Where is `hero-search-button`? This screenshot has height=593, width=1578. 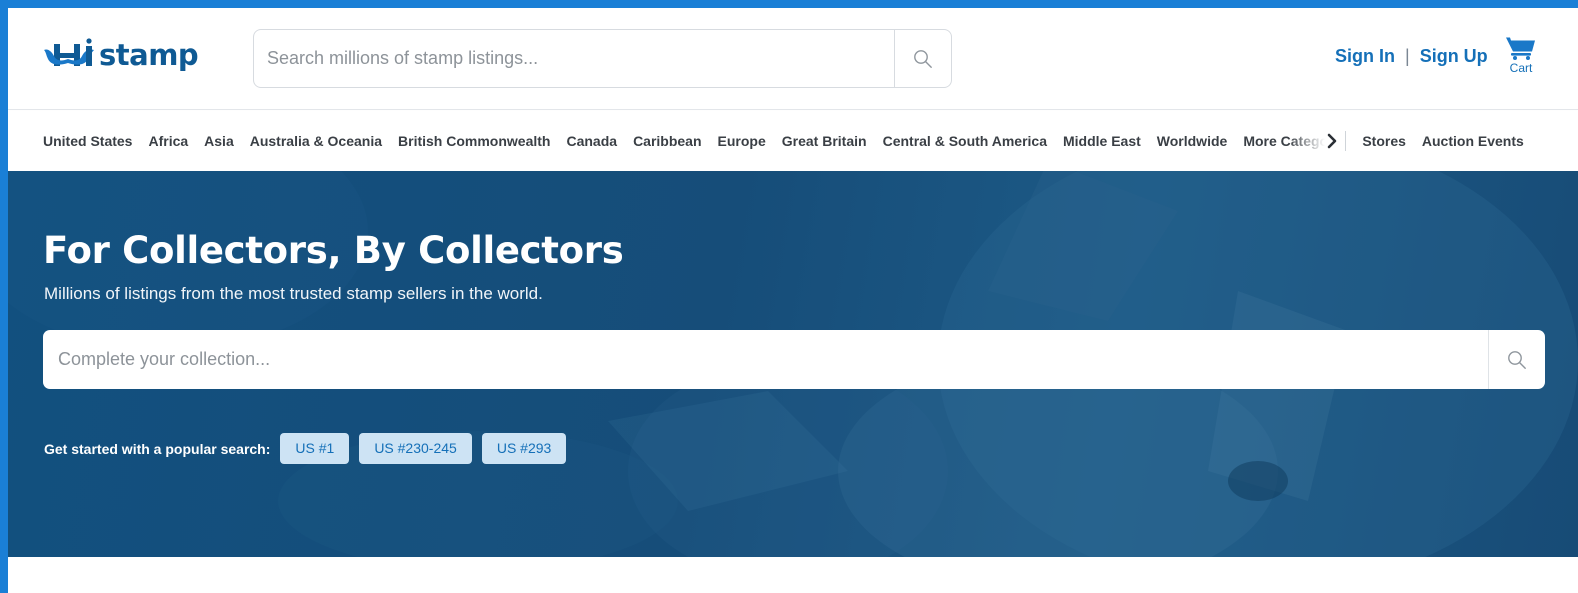 hero-search-button is located at coordinates (1516, 359).